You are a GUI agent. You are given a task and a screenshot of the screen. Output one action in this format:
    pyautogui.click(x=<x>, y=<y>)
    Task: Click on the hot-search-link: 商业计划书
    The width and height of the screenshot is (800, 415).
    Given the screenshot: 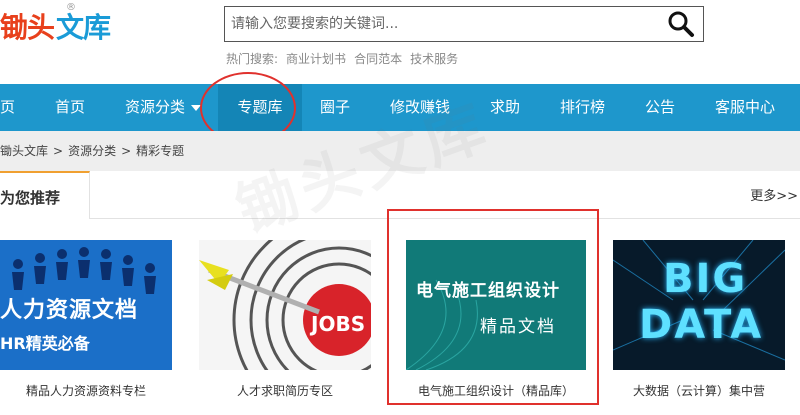 What is the action you would take?
    pyautogui.click(x=316, y=58)
    